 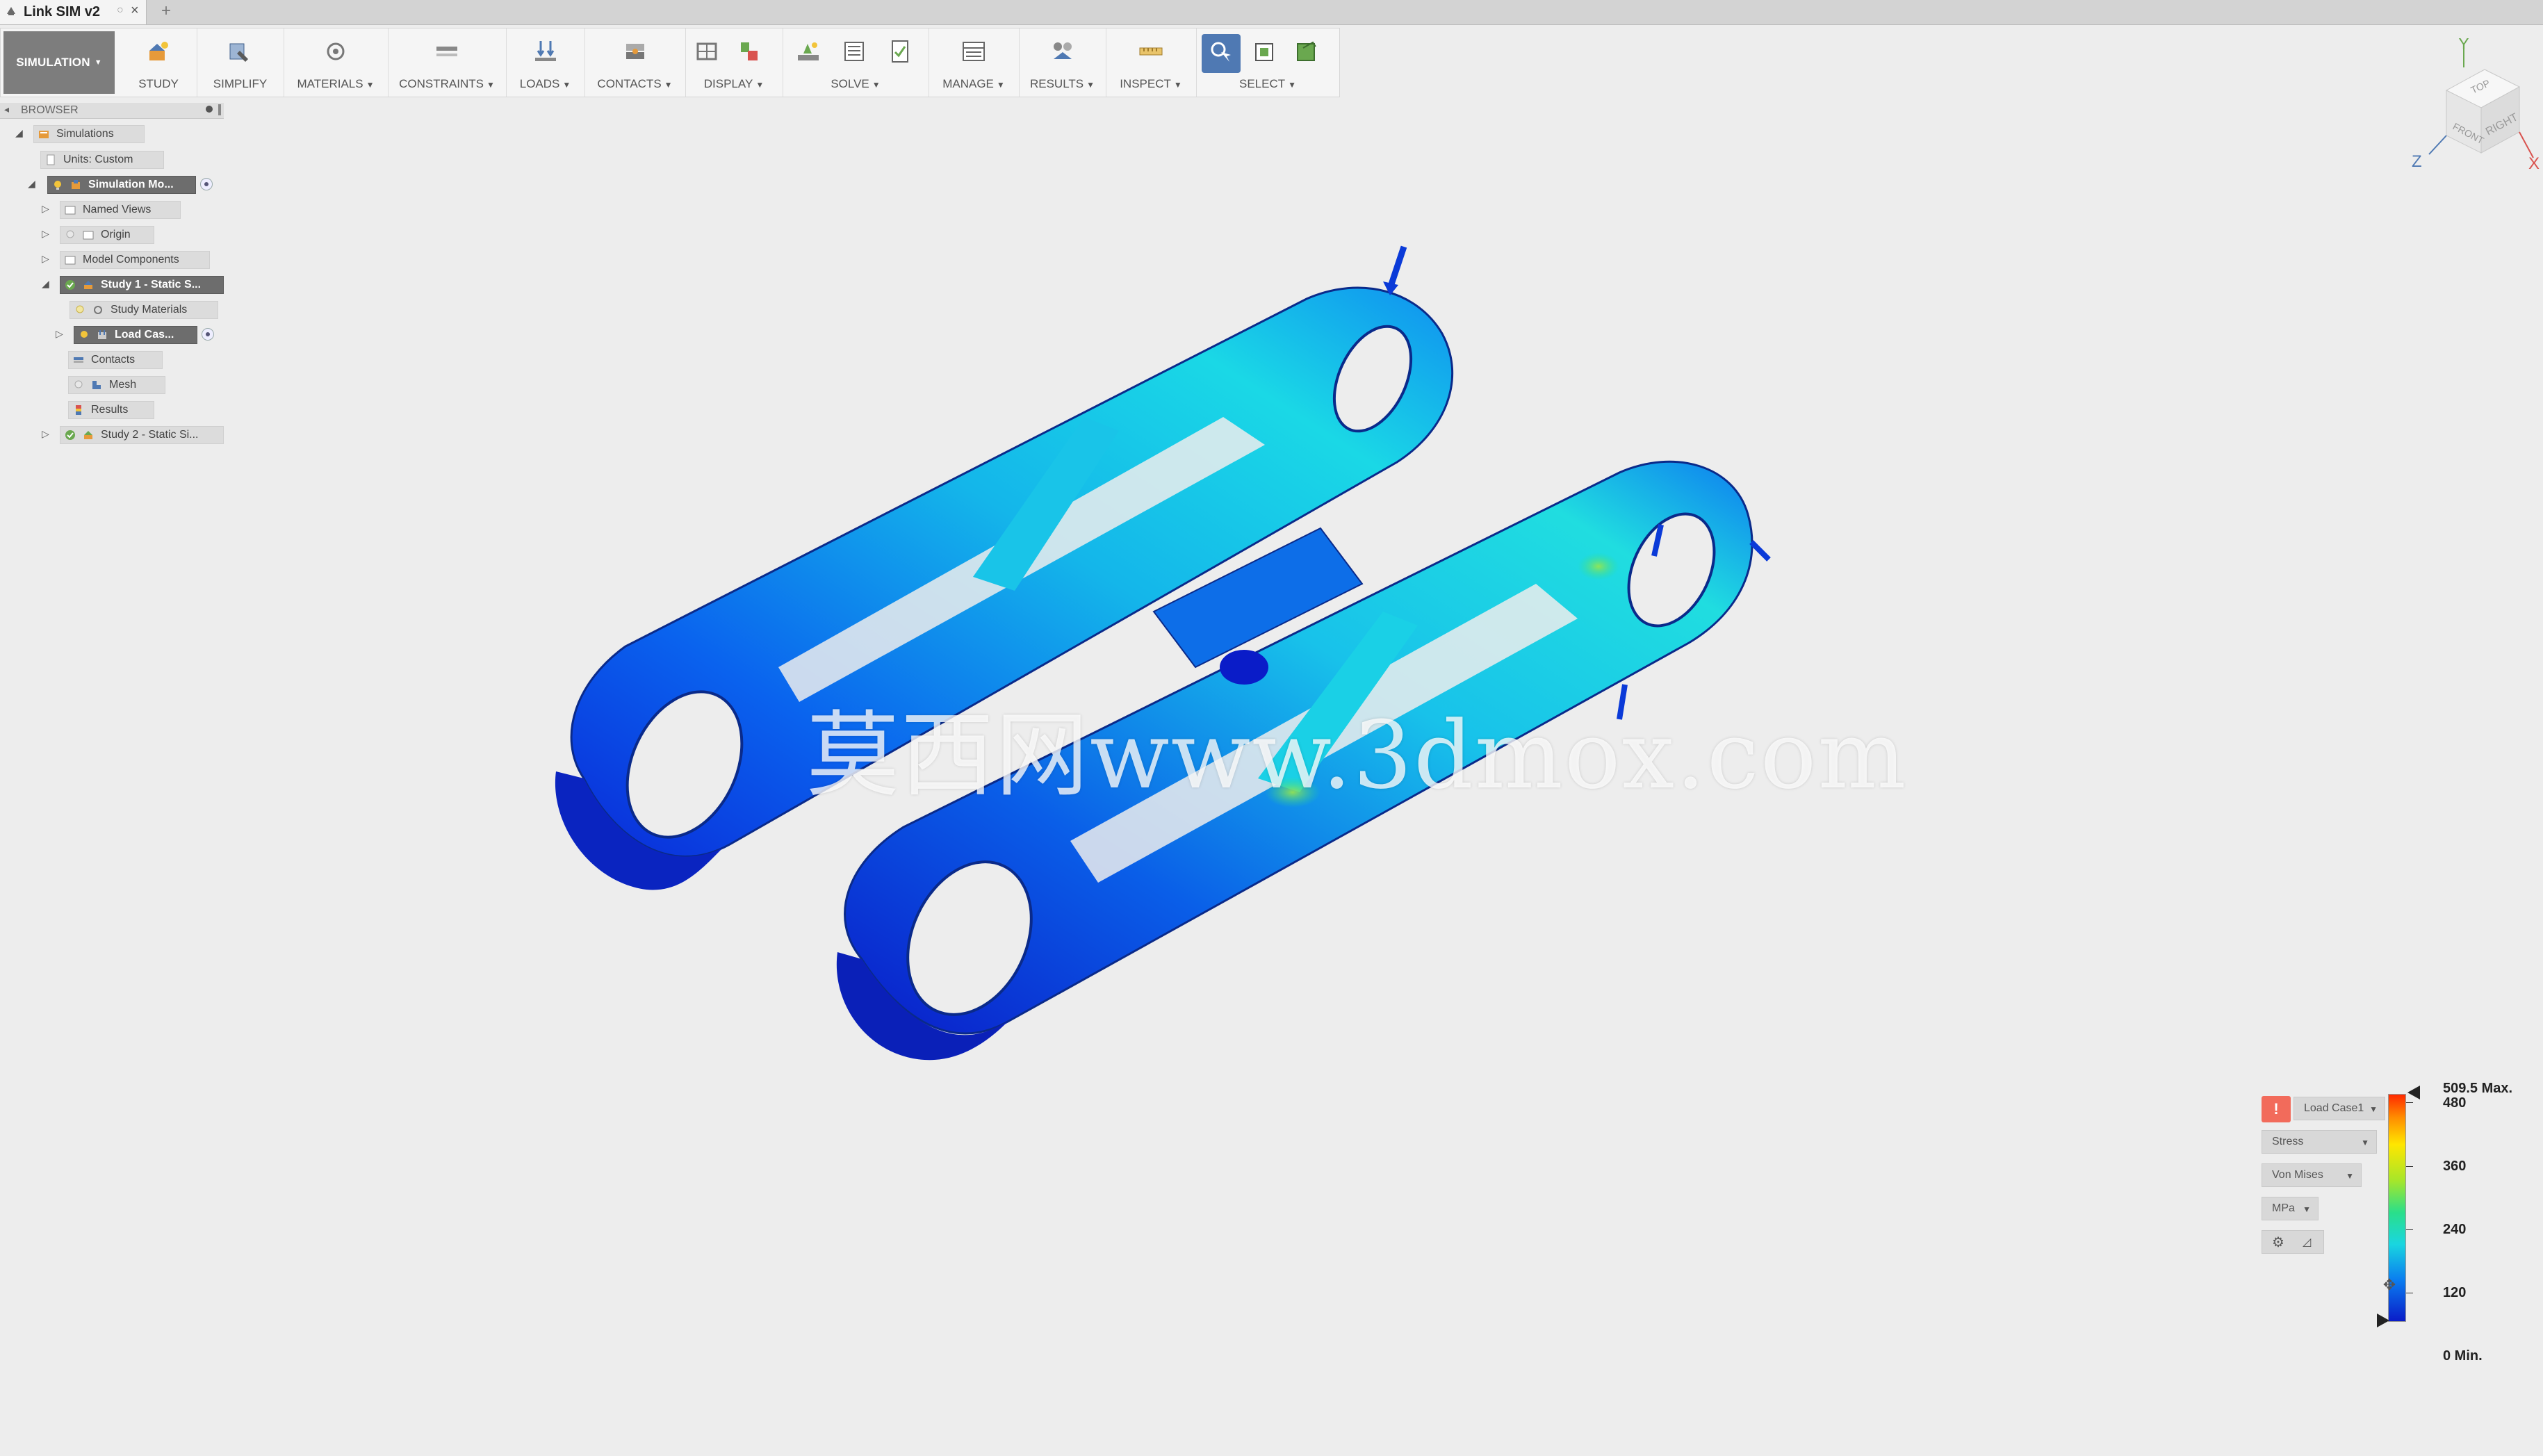 I want to click on load-case-dropdown: Load Case1 ▼, so click(x=2339, y=1108).